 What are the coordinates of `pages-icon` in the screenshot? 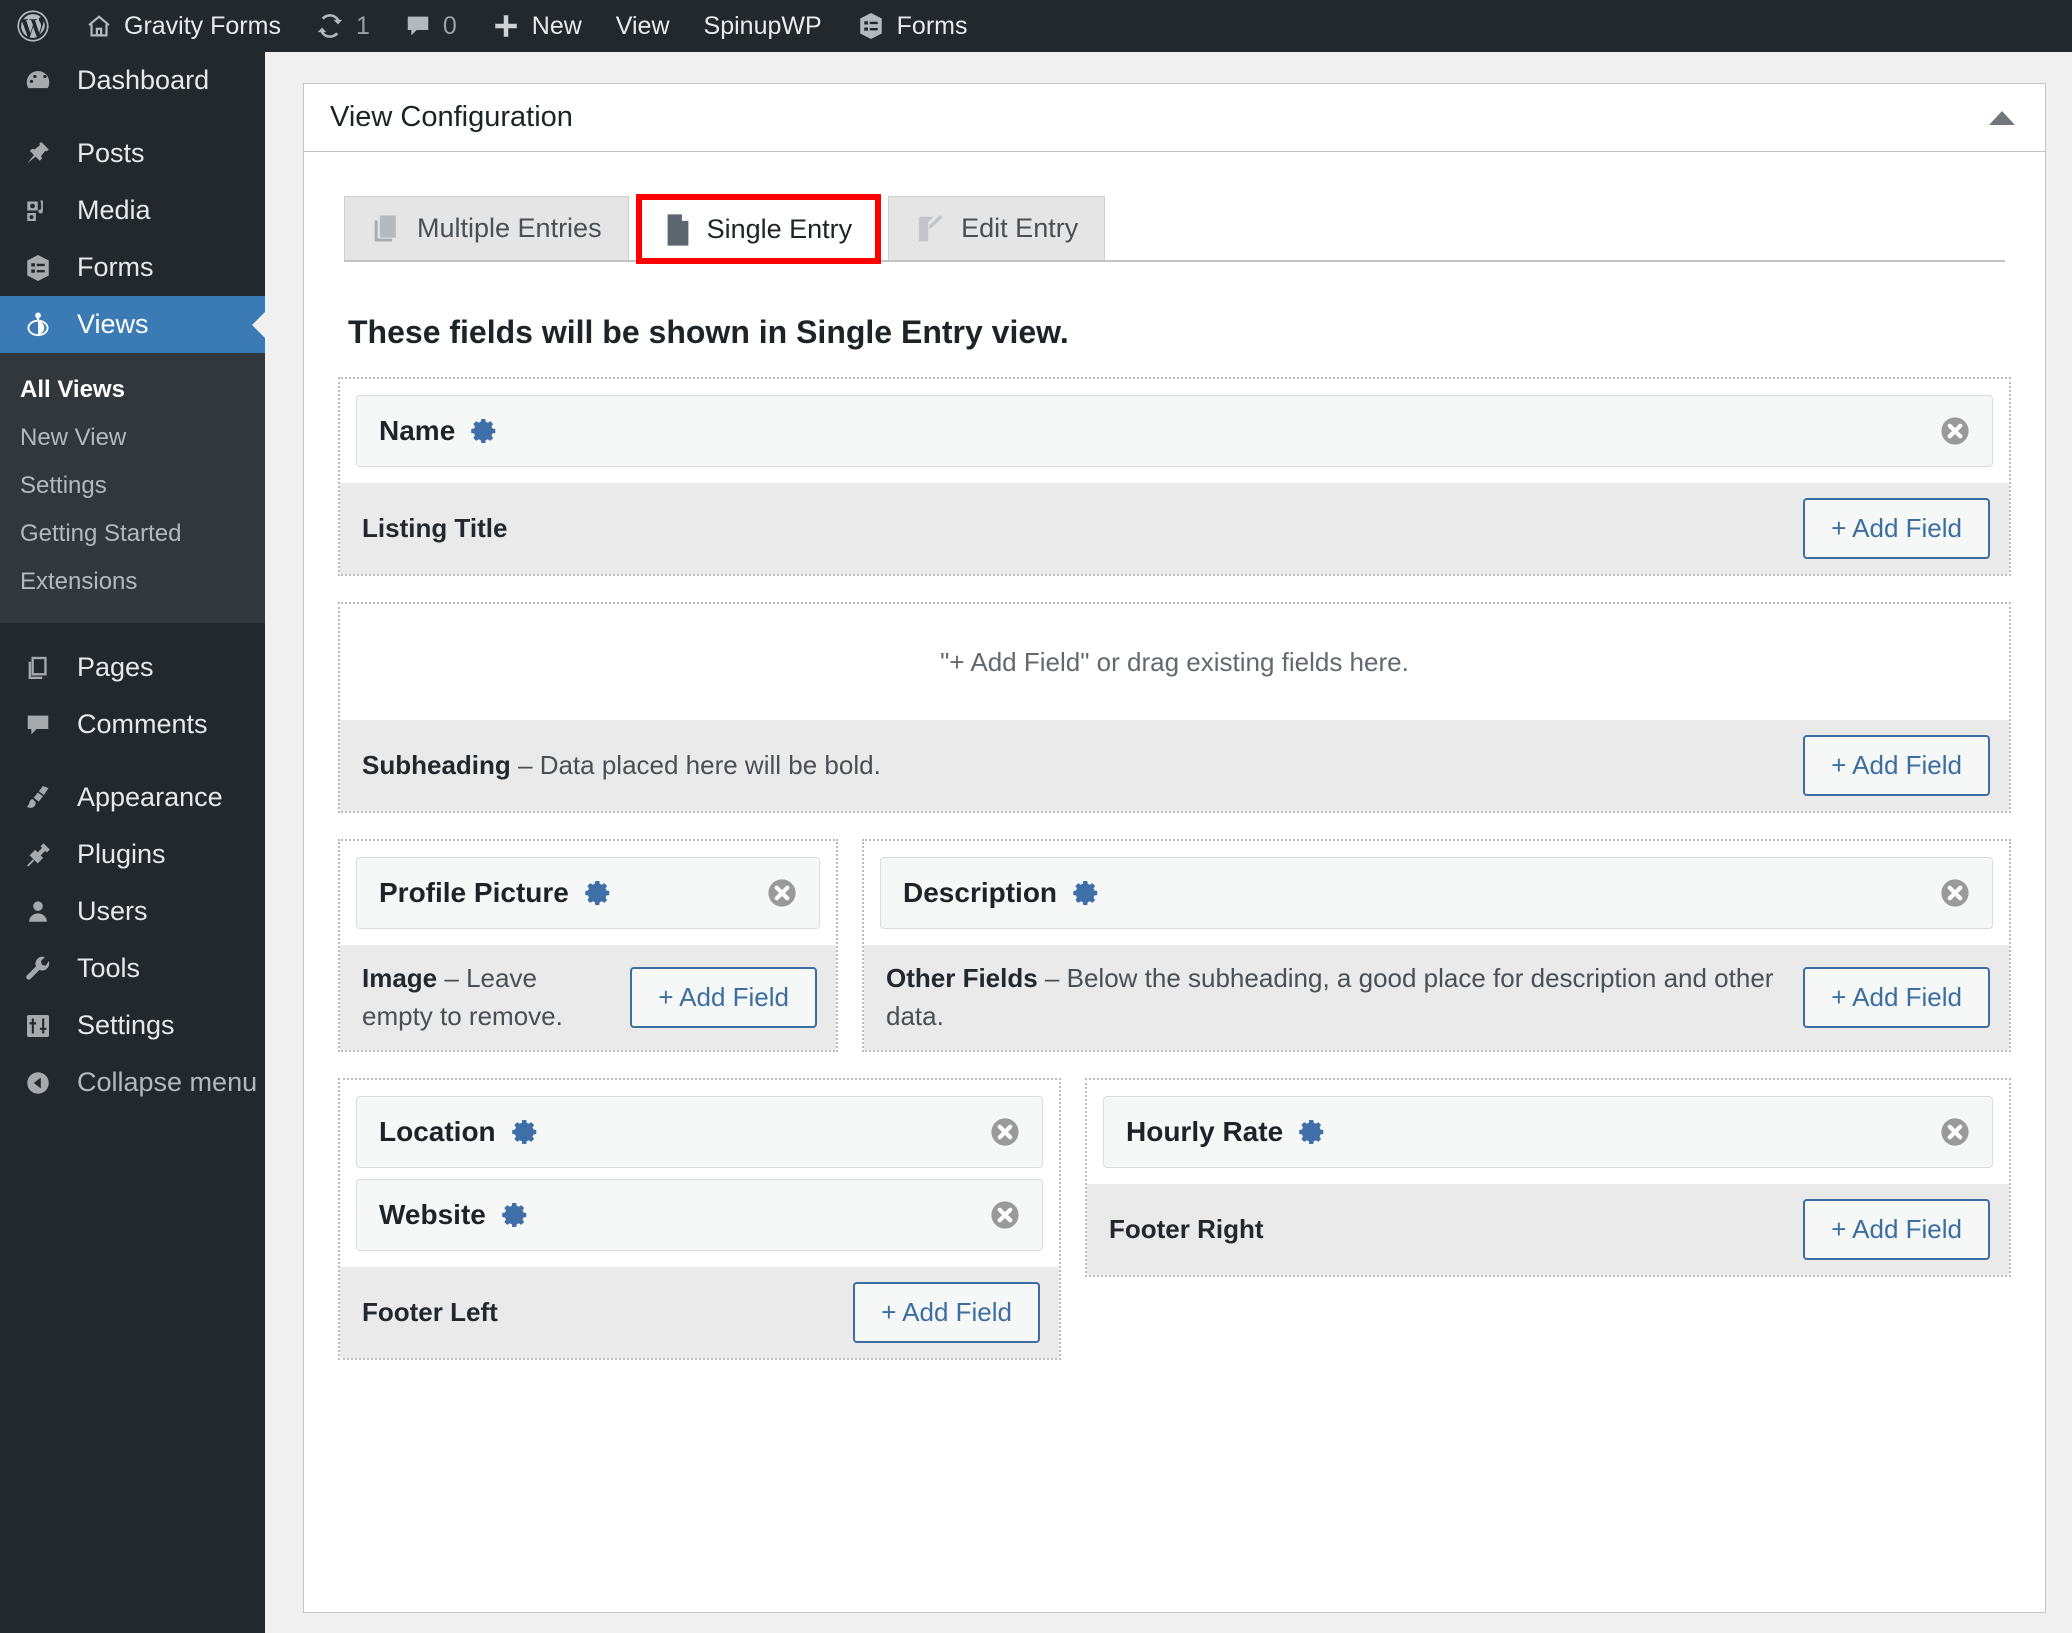 It's located at (38, 668).